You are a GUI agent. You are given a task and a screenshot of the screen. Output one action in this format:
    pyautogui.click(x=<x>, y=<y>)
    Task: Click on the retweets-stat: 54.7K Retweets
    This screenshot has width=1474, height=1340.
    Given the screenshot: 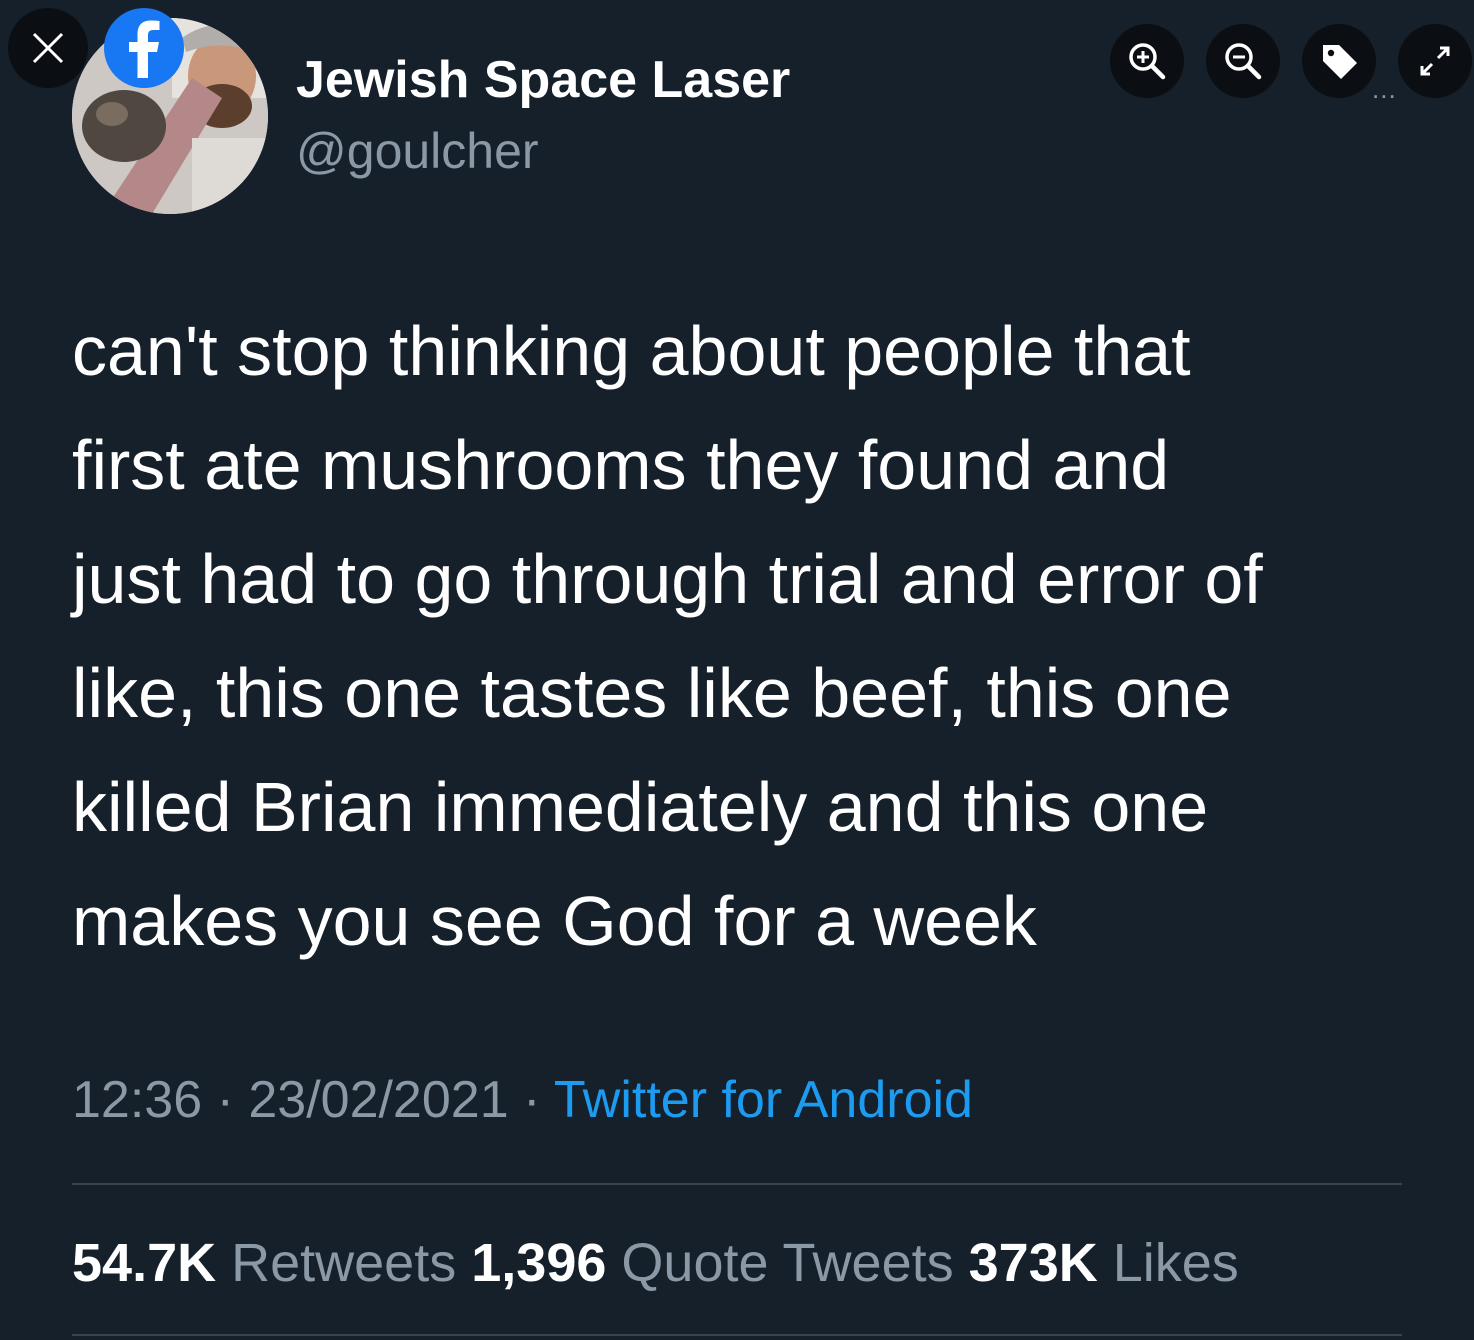 What is the action you would take?
    pyautogui.click(x=264, y=1263)
    